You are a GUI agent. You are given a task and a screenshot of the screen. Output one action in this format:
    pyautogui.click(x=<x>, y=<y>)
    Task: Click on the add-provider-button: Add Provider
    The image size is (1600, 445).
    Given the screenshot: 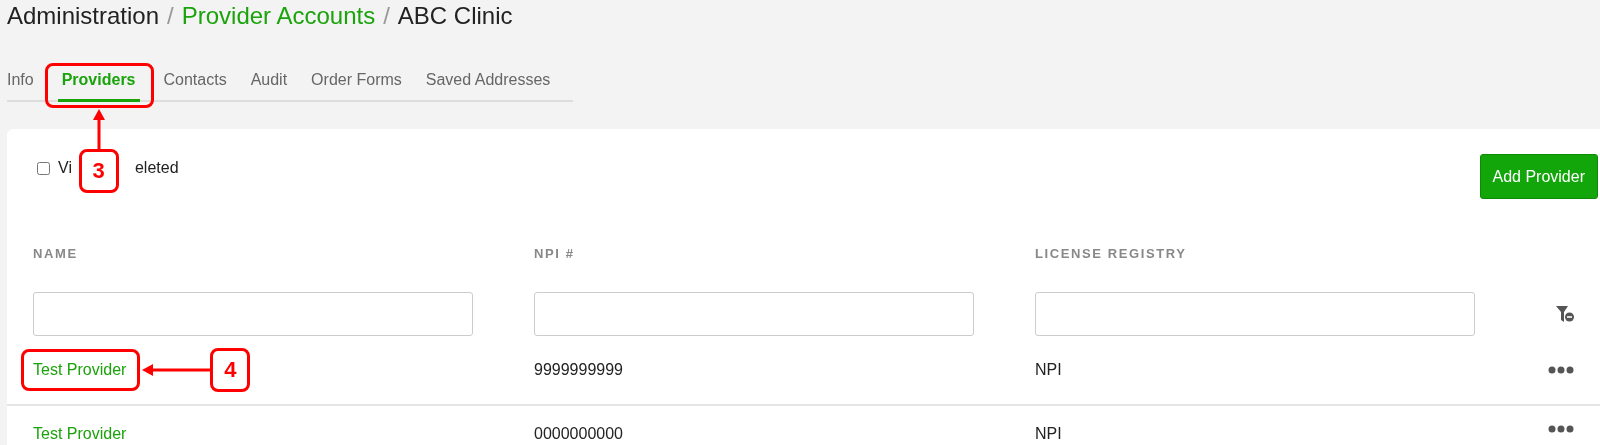 What is the action you would take?
    pyautogui.click(x=1538, y=176)
    